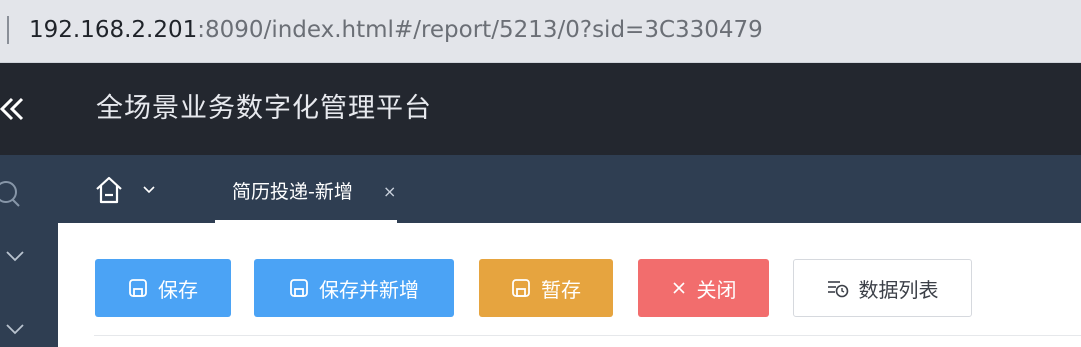 The image size is (1081, 347). I want to click on app-title: 全场景业务数字化管理平台, so click(264, 108).